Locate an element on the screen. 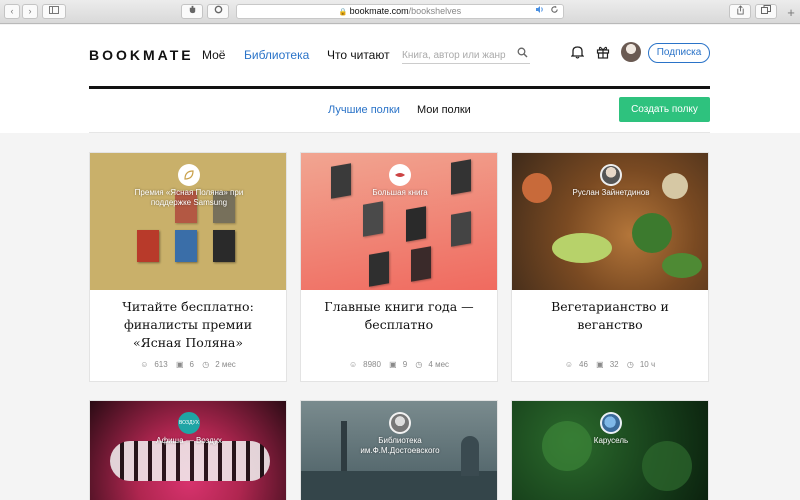  shelf-author-avatar: ВОЗДУХ is located at coordinates (189, 423).